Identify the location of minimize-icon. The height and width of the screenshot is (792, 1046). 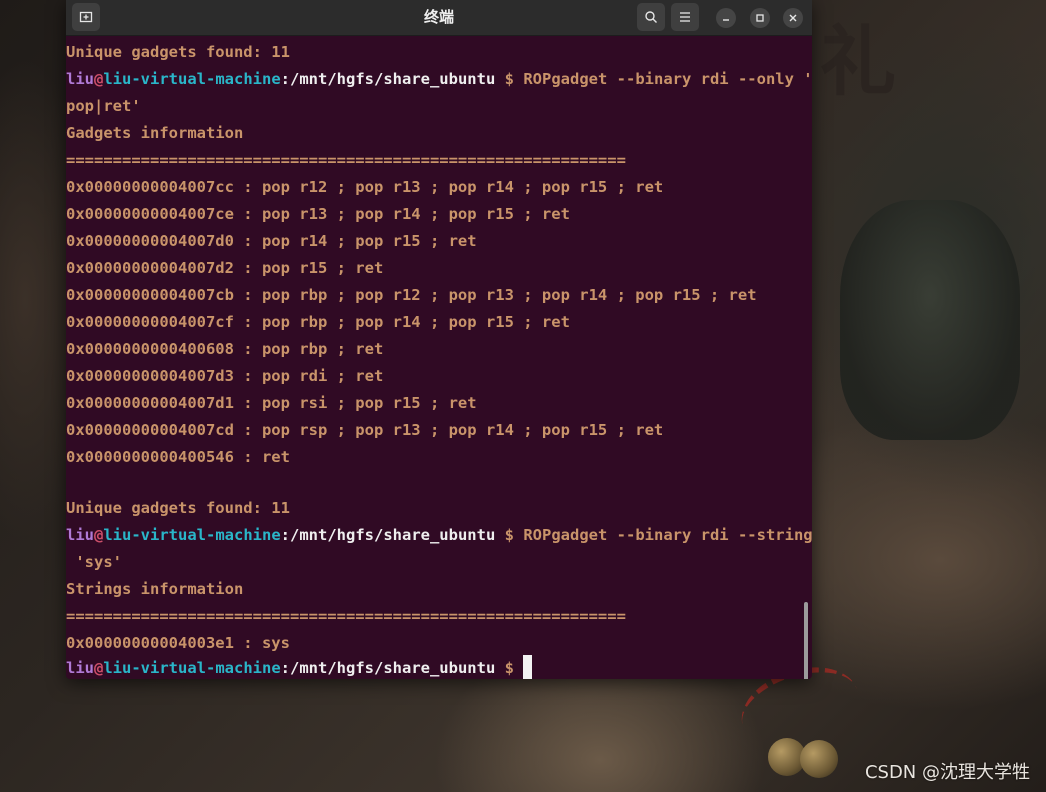
(726, 20).